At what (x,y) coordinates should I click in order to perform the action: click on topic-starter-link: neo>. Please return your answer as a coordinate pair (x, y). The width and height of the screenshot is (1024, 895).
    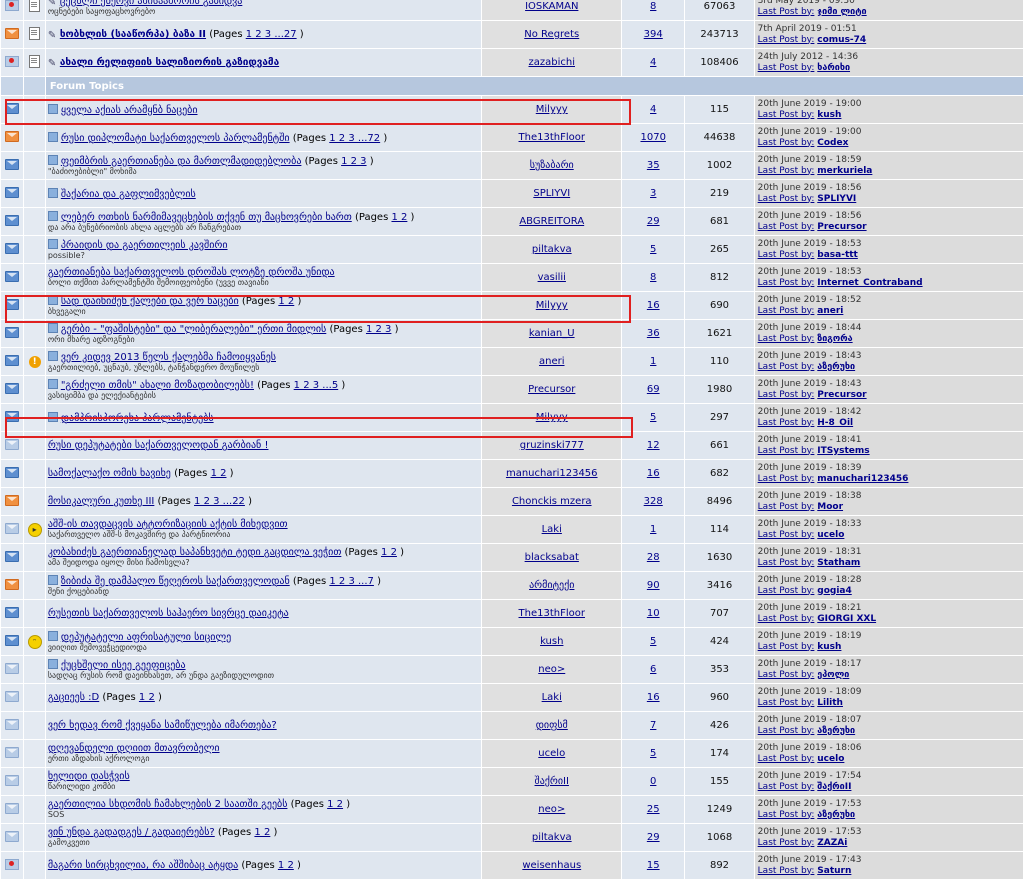
    Looking at the image, I should click on (551, 669).